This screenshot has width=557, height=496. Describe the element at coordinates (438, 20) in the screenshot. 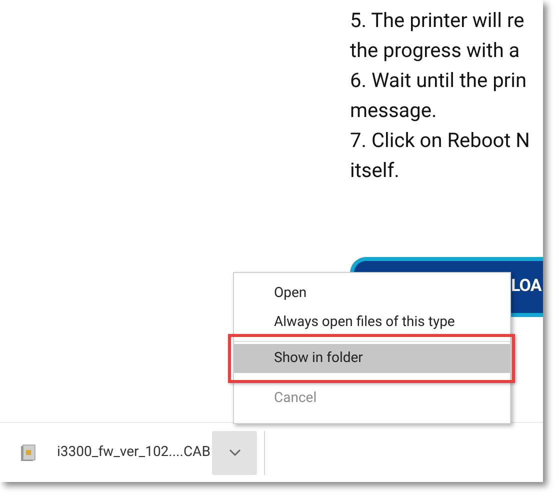

I see `instruction-line: 5. The printer will re` at that location.